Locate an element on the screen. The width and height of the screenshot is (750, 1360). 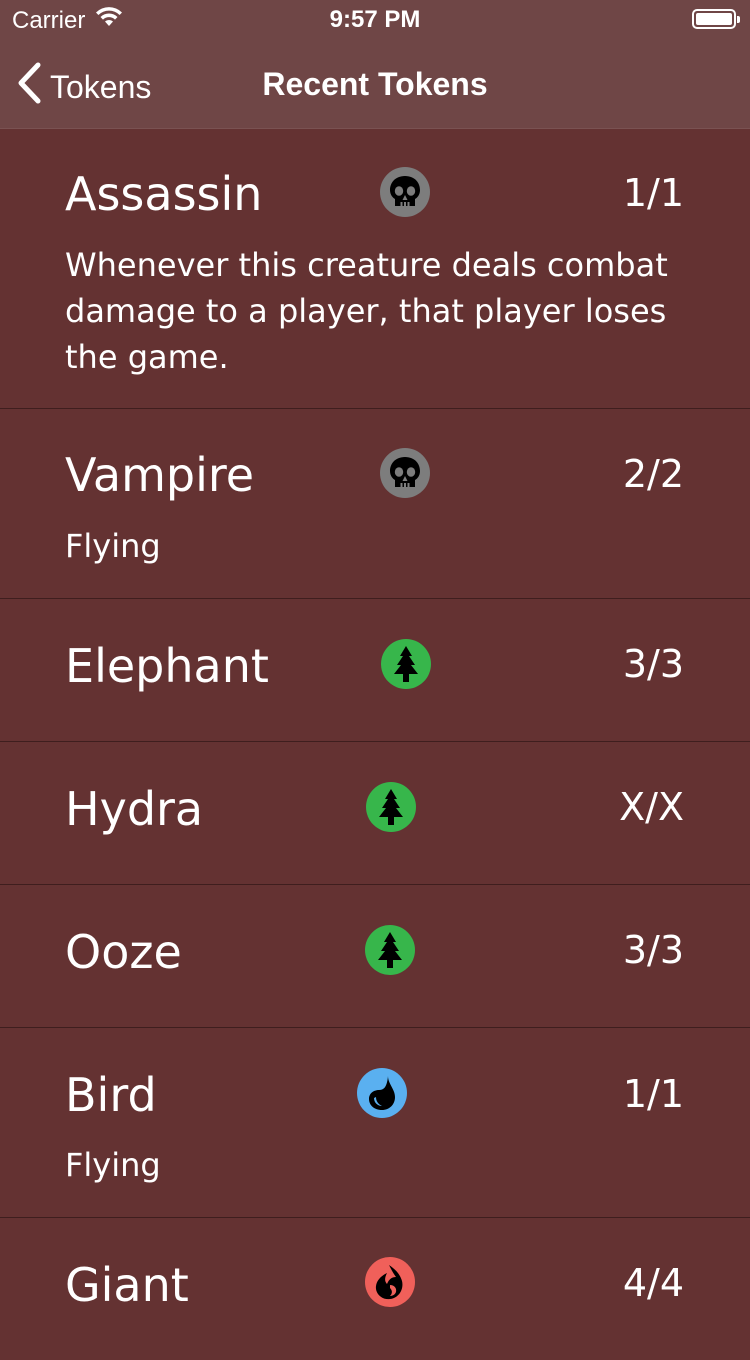
token-row-bird: Bird 1/1 Flying is located at coordinates (375, 1123).